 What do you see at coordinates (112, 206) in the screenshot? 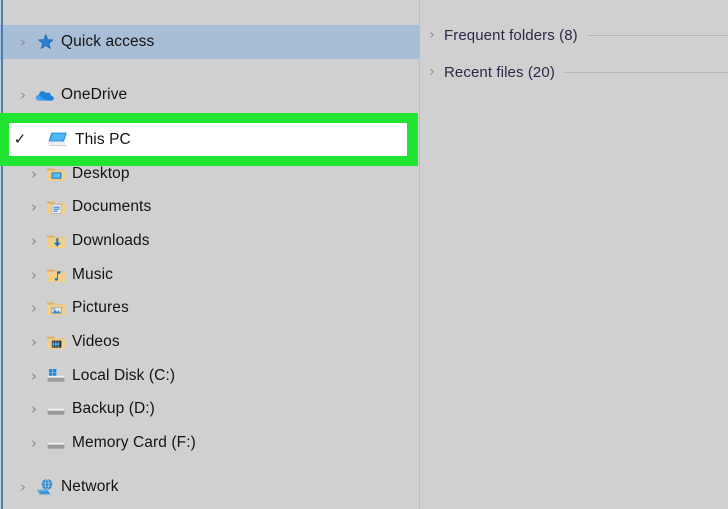
I see `tree-item-label: Documents` at bounding box center [112, 206].